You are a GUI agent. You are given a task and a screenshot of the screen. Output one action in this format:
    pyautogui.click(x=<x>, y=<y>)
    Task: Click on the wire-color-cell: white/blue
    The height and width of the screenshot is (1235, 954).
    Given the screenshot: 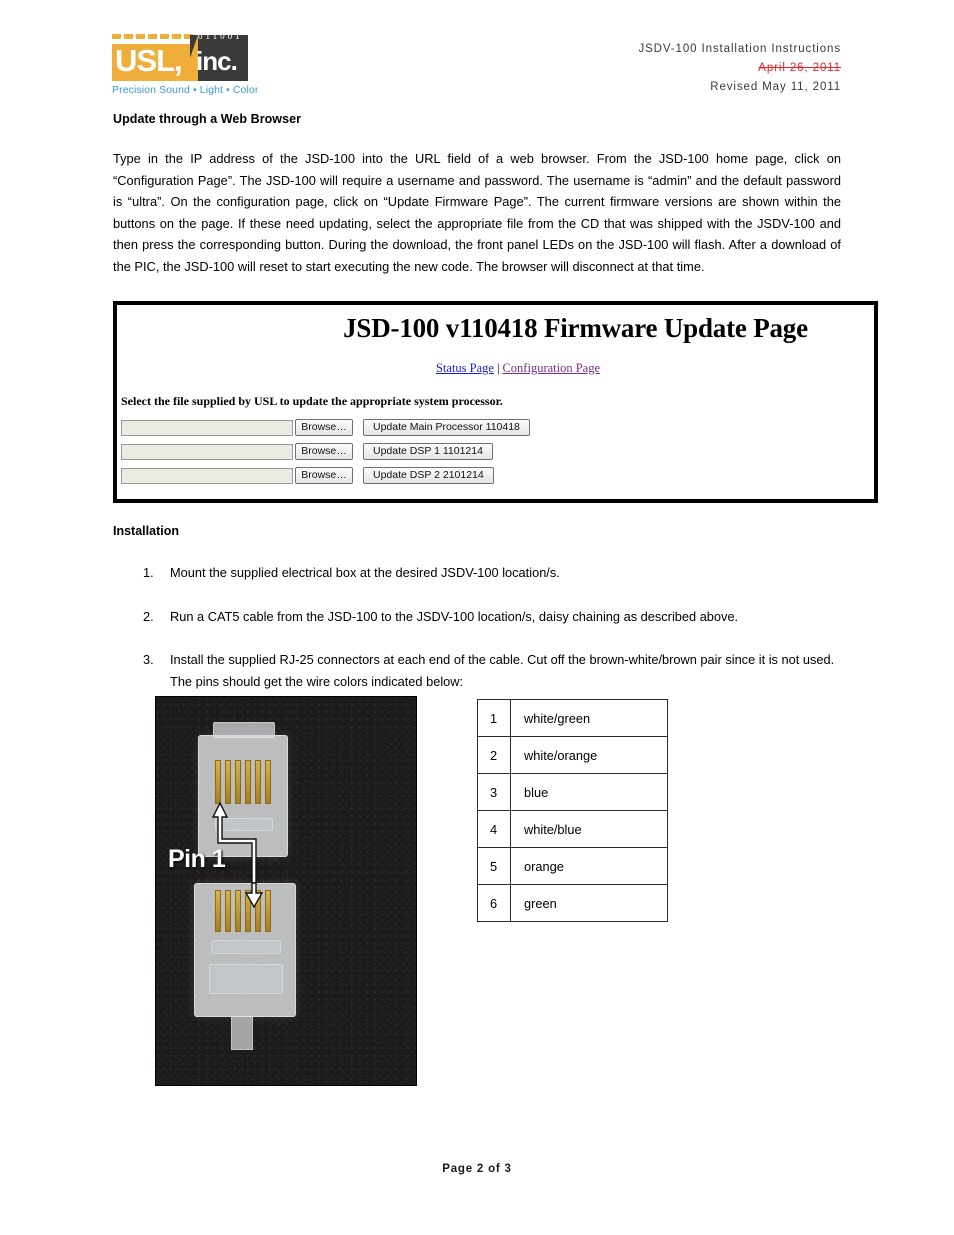 What is the action you would take?
    pyautogui.click(x=589, y=829)
    